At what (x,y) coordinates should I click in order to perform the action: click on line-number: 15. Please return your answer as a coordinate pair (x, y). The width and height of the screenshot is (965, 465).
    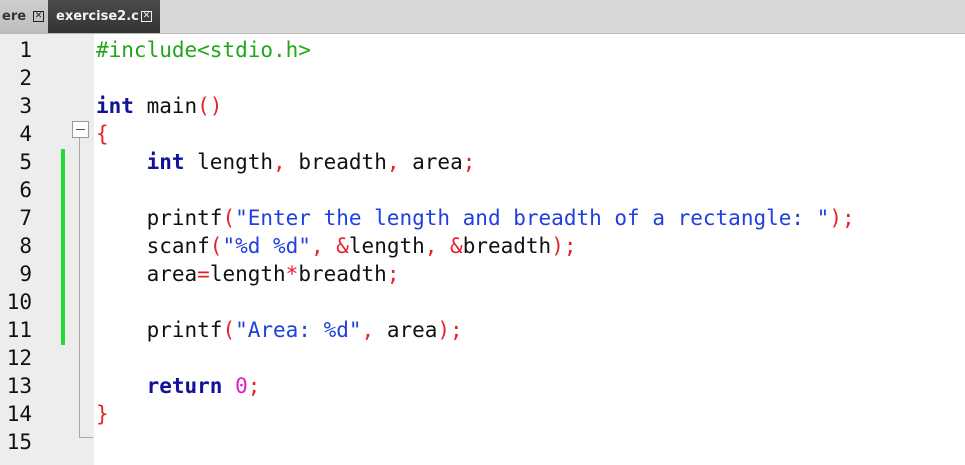
    Looking at the image, I should click on (19, 442).